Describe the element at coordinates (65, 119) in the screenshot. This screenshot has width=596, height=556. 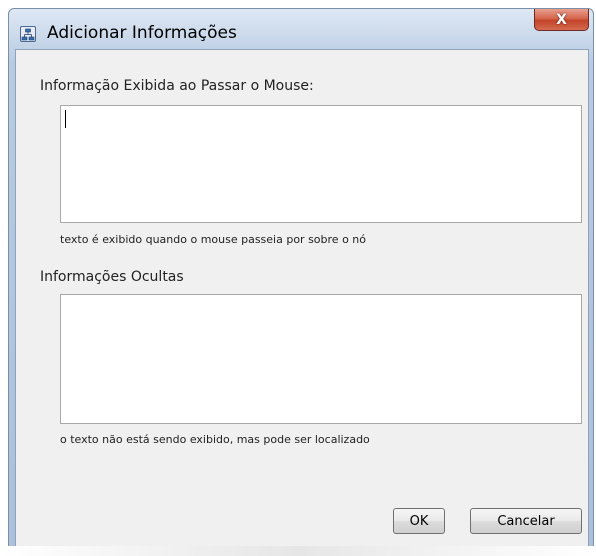
I see `text-caret` at that location.